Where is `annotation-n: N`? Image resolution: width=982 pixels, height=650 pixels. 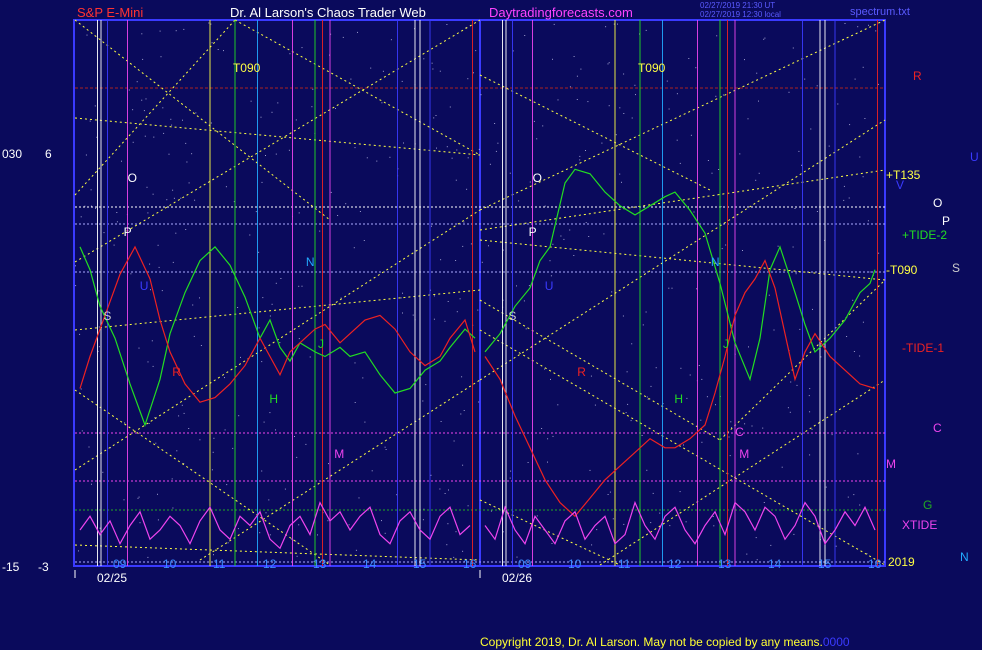
annotation-n: N is located at coordinates (715, 262).